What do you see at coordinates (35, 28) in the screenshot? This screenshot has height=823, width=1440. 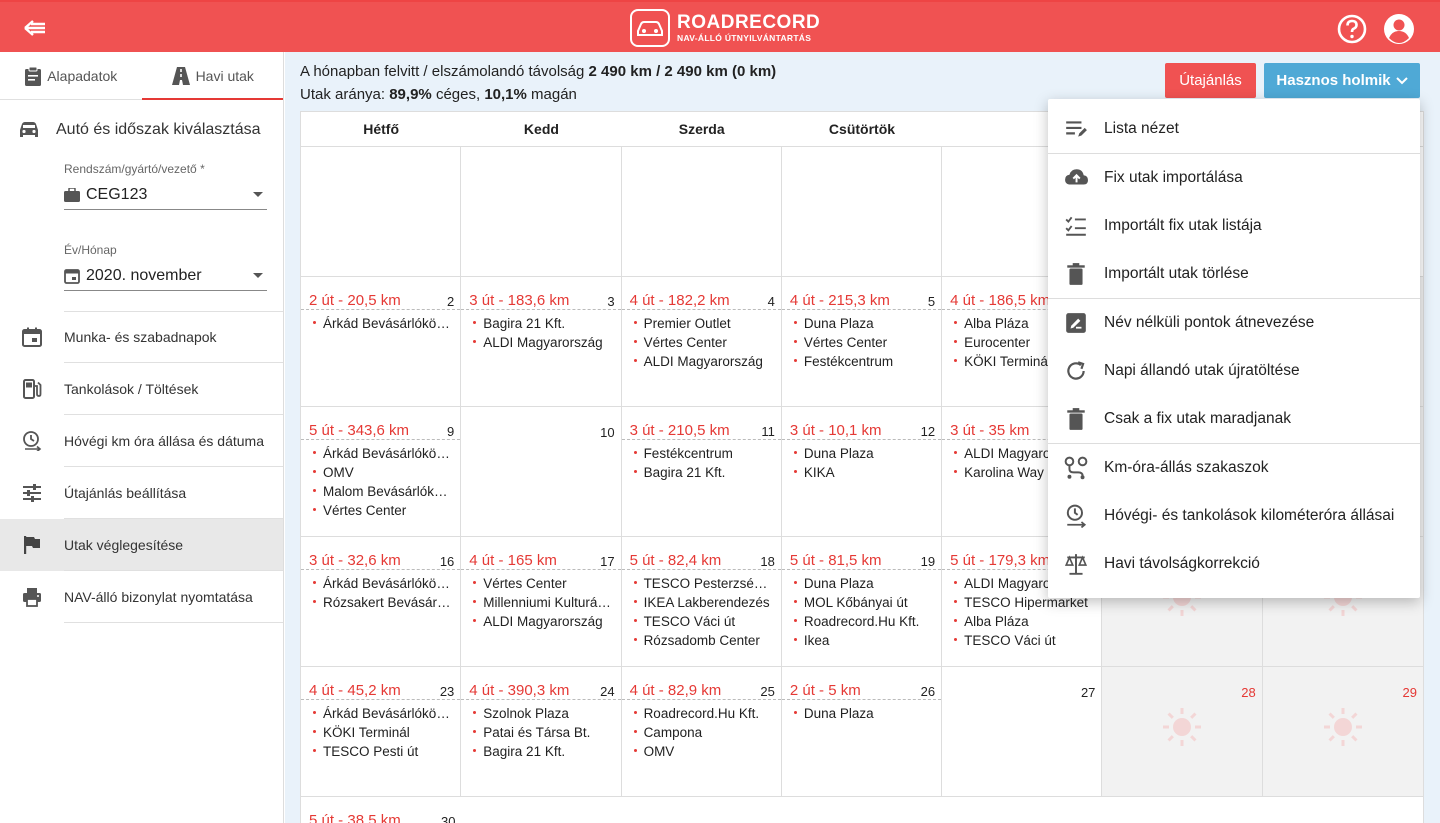 I see `back-arrow-icon` at bounding box center [35, 28].